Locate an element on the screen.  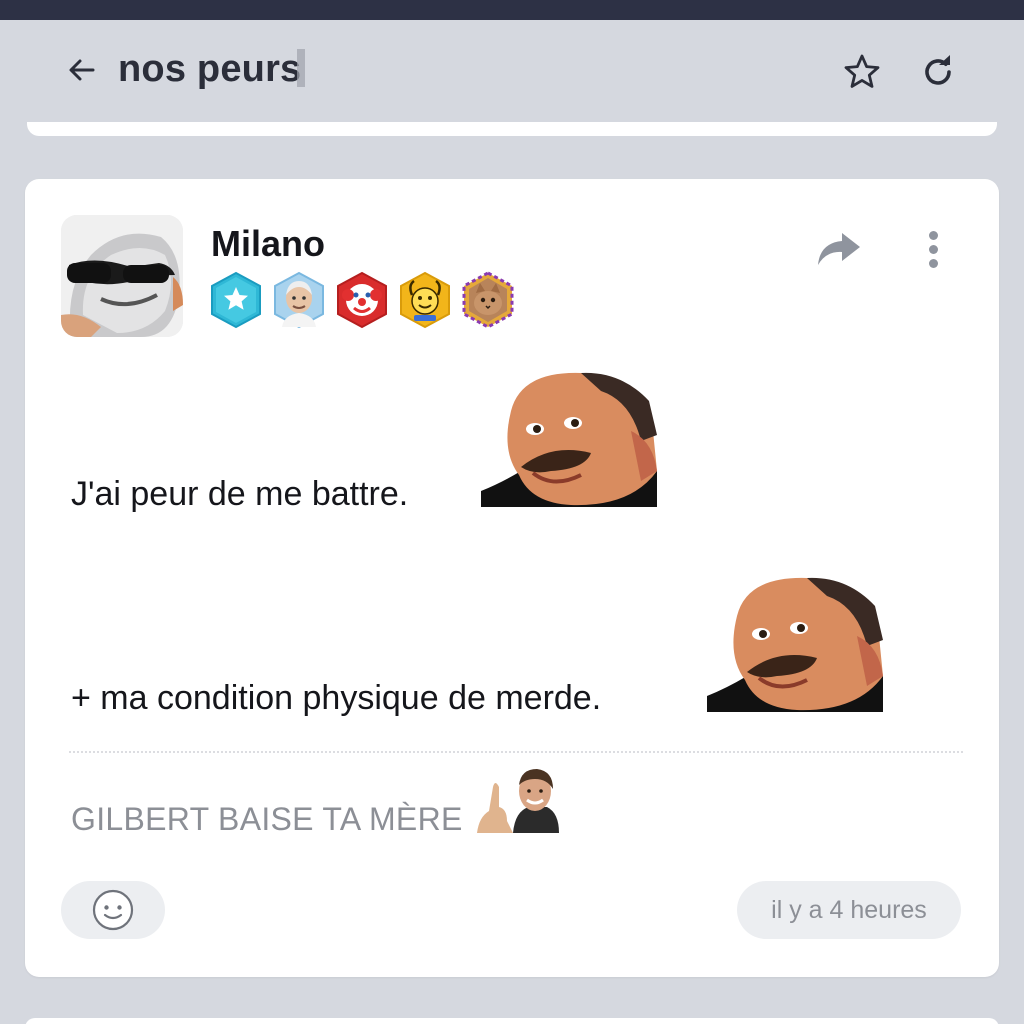
smiley-icon is located at coordinates (113, 910).